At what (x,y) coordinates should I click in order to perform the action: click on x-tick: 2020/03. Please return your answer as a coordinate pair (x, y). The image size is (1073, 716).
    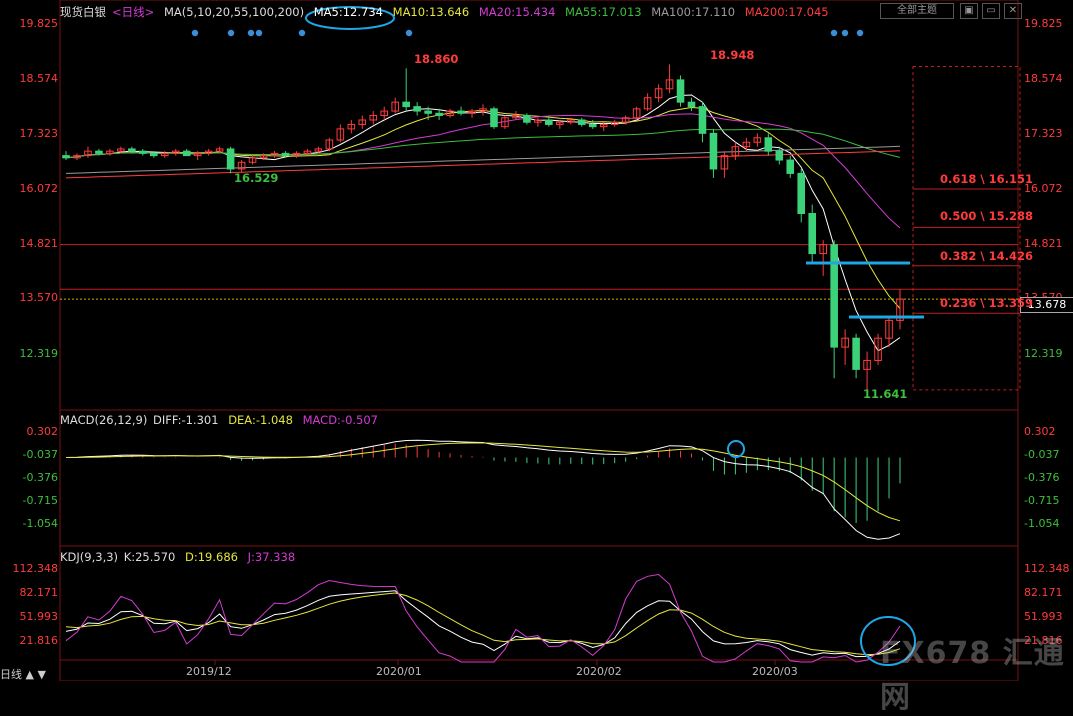
    Looking at the image, I should click on (775, 671).